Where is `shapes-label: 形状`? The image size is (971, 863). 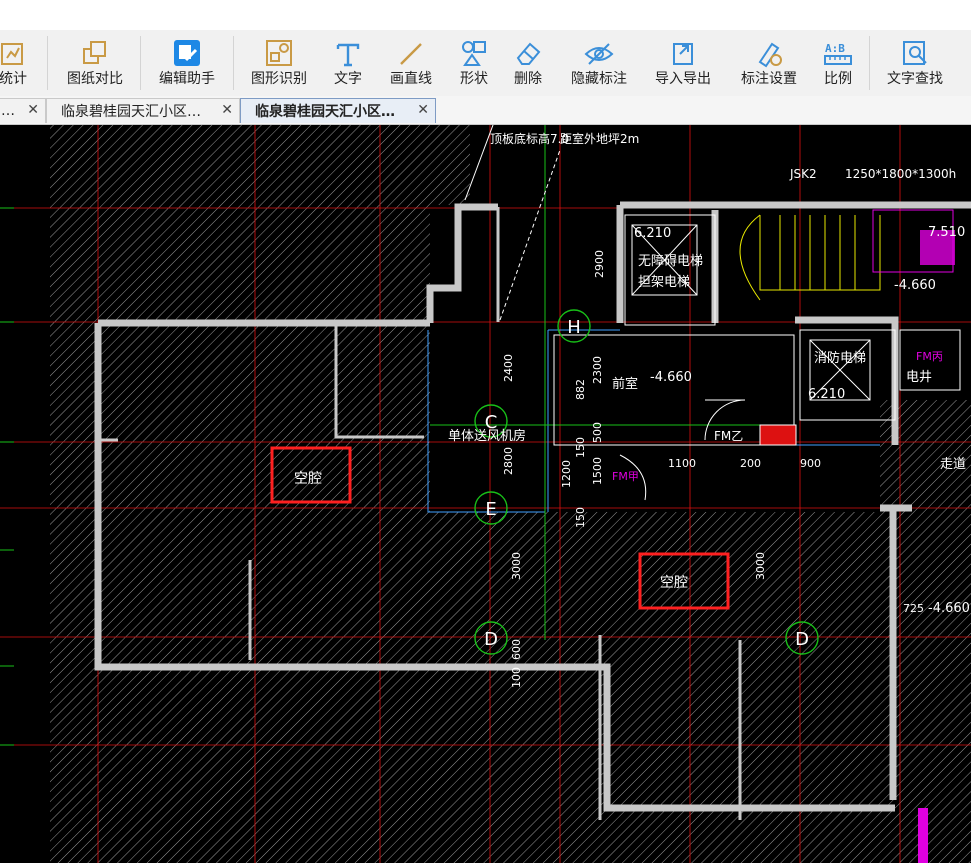 shapes-label: 形状 is located at coordinates (474, 79).